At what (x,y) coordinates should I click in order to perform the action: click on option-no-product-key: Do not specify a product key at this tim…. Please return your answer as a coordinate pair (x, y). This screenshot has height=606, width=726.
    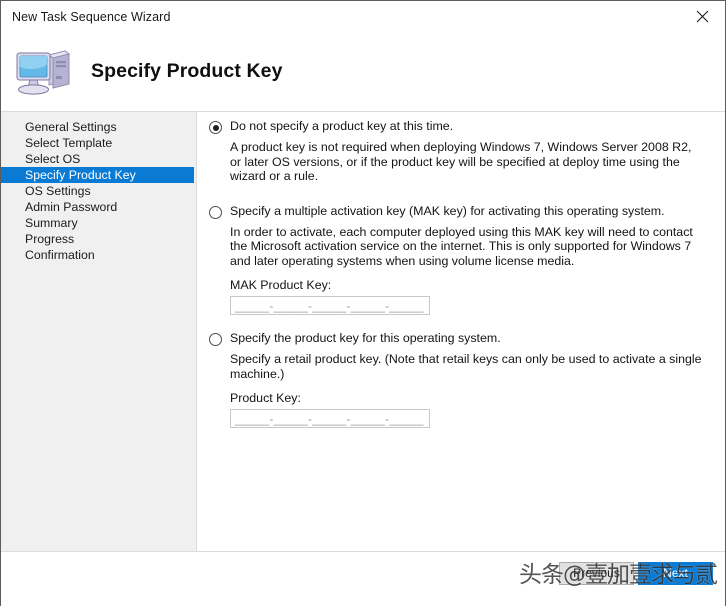
    Looking at the image, I should click on (462, 151).